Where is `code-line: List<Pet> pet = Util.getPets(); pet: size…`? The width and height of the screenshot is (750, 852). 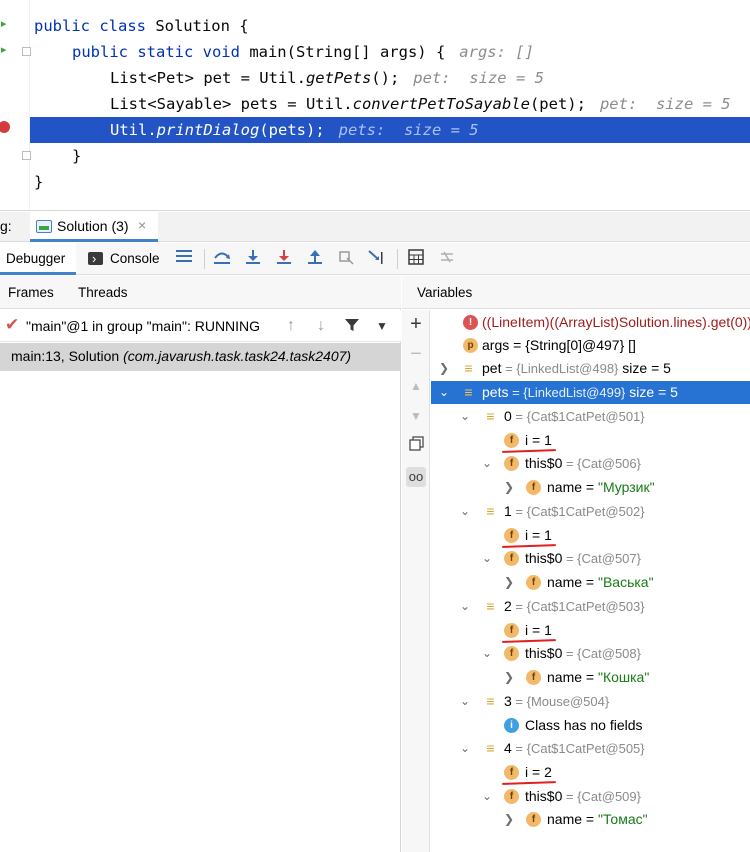 code-line: List<Pet> pet = Util.getPets(); pet: size… is located at coordinates (375, 78).